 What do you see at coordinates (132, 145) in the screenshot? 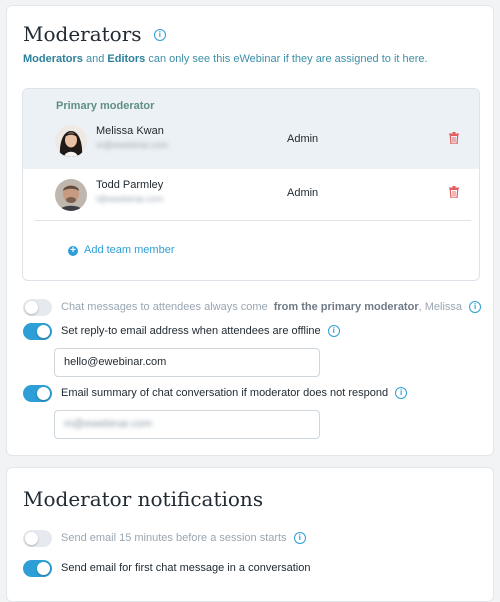
I see `moderator-email: m@ewebinar.com` at bounding box center [132, 145].